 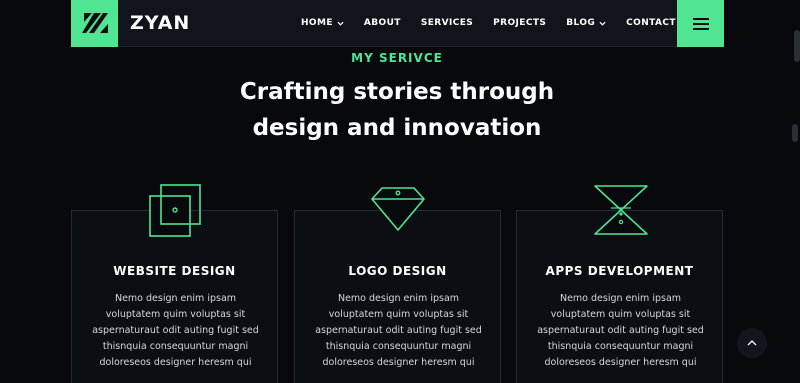 I want to click on chevron-up-icon, so click(x=752, y=343).